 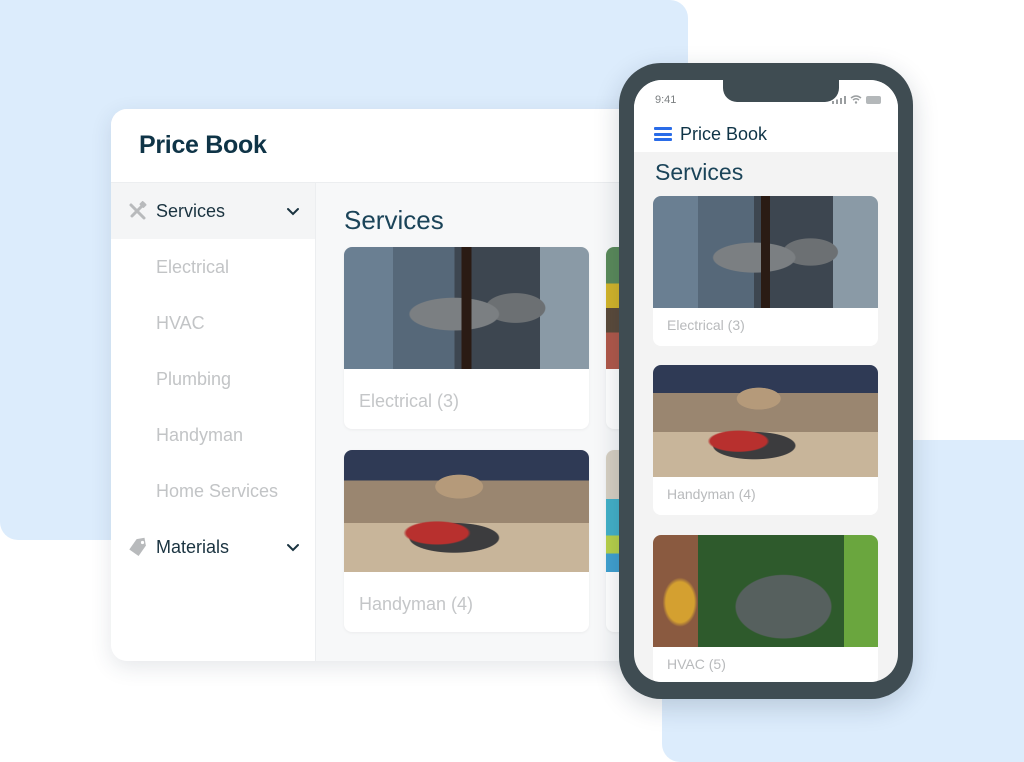 What do you see at coordinates (394, 220) in the screenshot?
I see `section-title: Services` at bounding box center [394, 220].